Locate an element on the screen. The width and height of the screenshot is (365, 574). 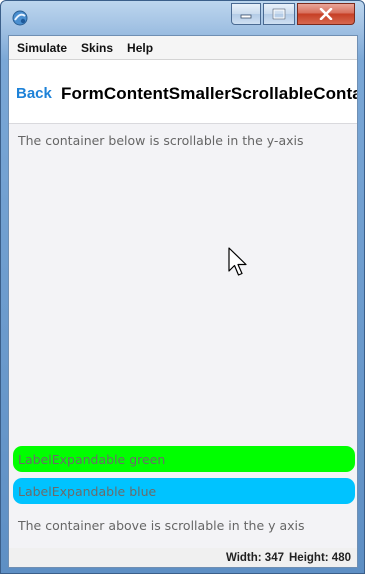
minimize-button is located at coordinates (246, 14).